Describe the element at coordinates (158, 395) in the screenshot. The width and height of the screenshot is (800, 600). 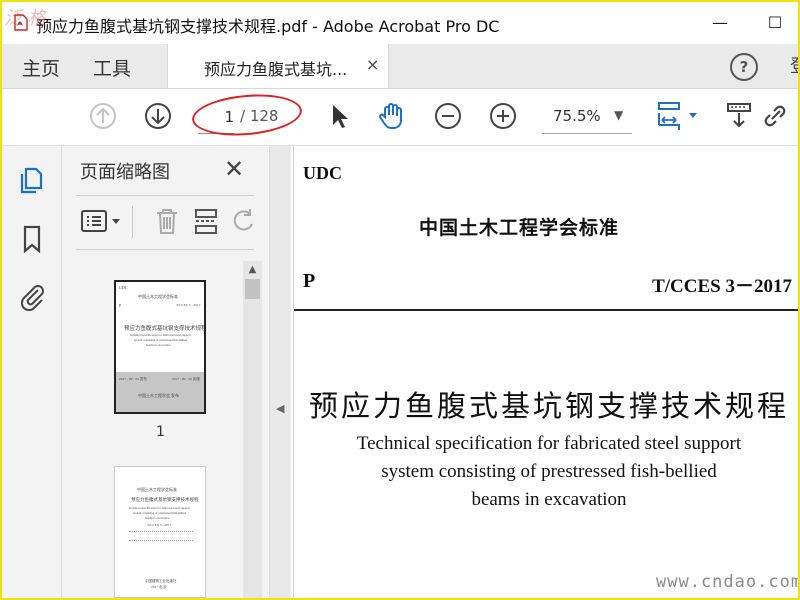
I see `thumb-text: 中国土木工程学会 发布` at that location.